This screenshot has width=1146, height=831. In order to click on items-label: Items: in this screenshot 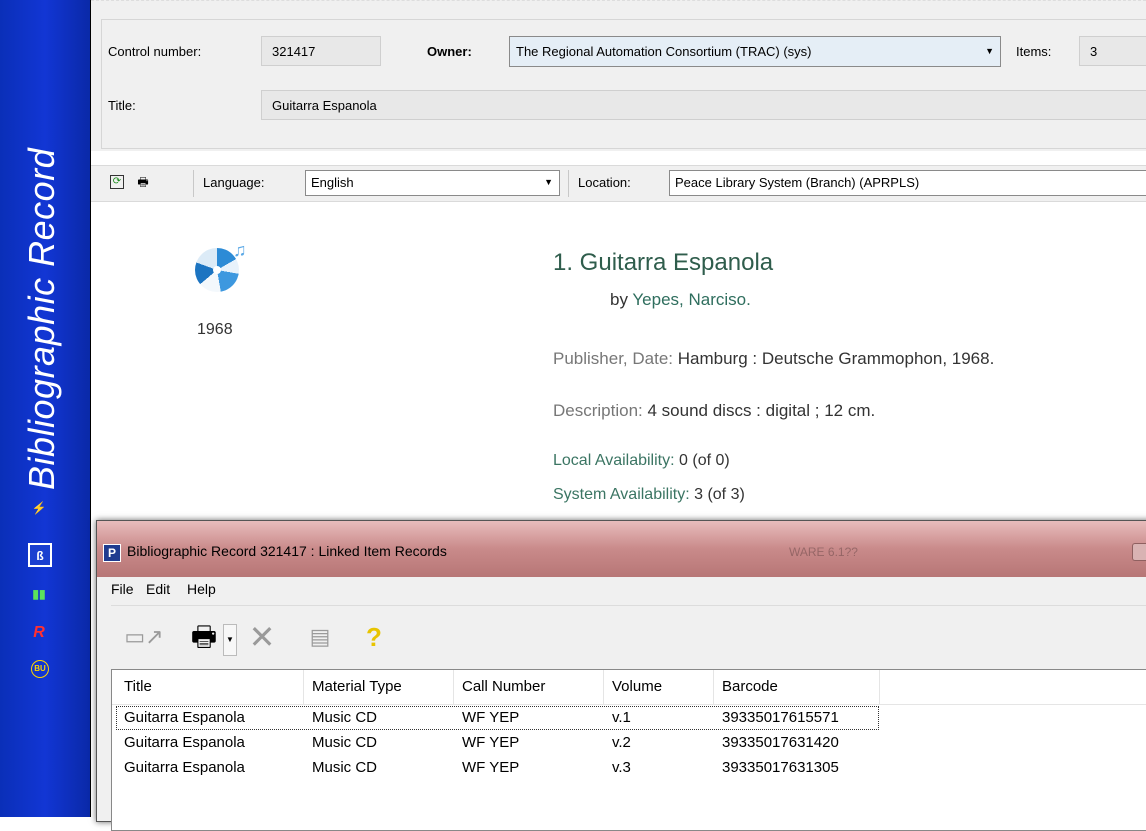, I will do `click(1034, 51)`.